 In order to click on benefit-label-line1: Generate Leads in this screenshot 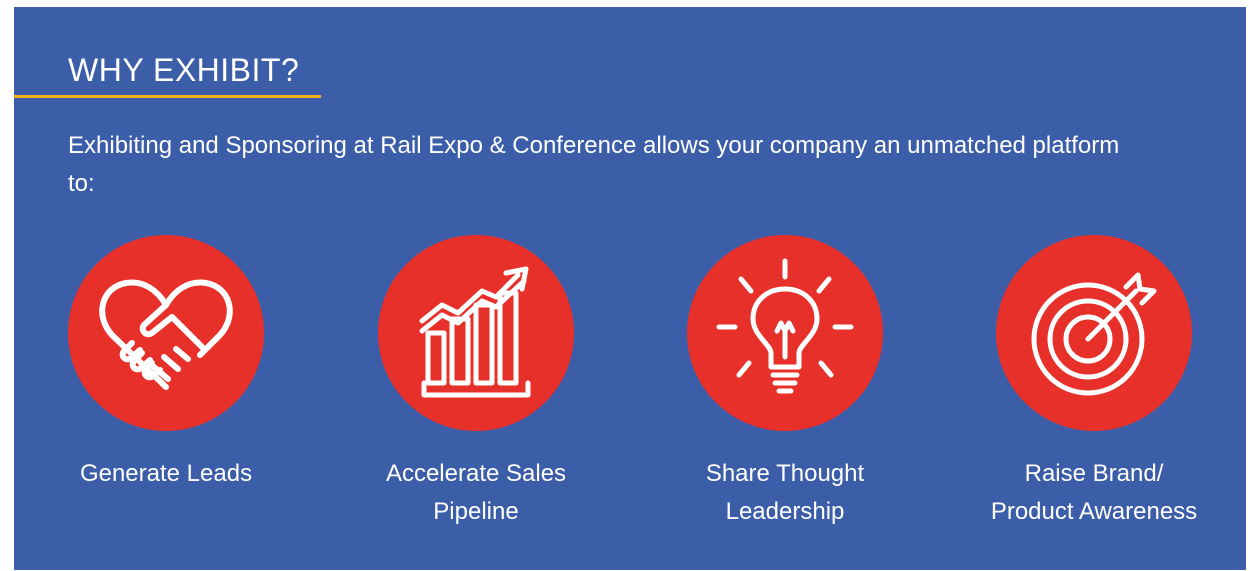, I will do `click(166, 473)`.